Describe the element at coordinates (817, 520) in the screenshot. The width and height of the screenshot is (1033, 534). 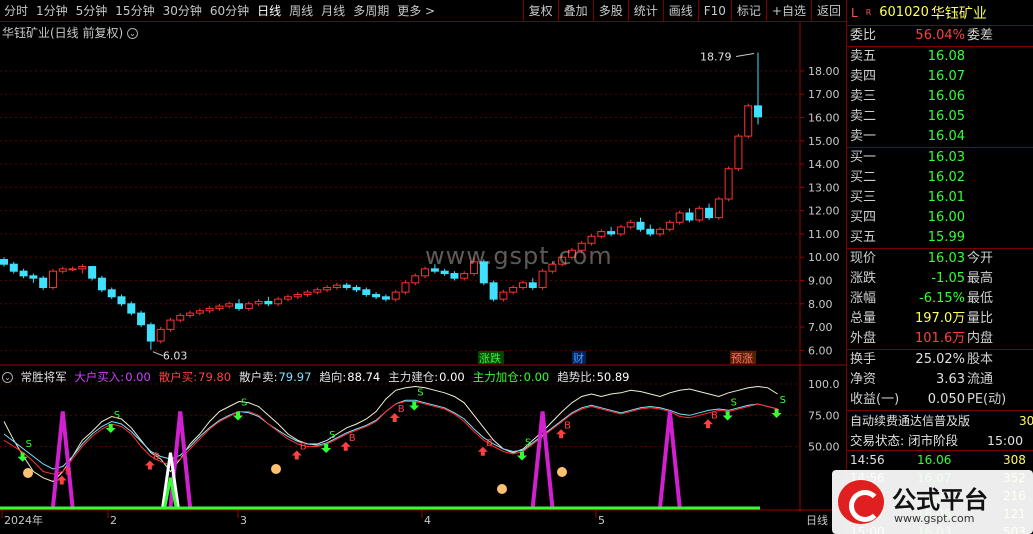
I see `time-axis-label: 日线` at that location.